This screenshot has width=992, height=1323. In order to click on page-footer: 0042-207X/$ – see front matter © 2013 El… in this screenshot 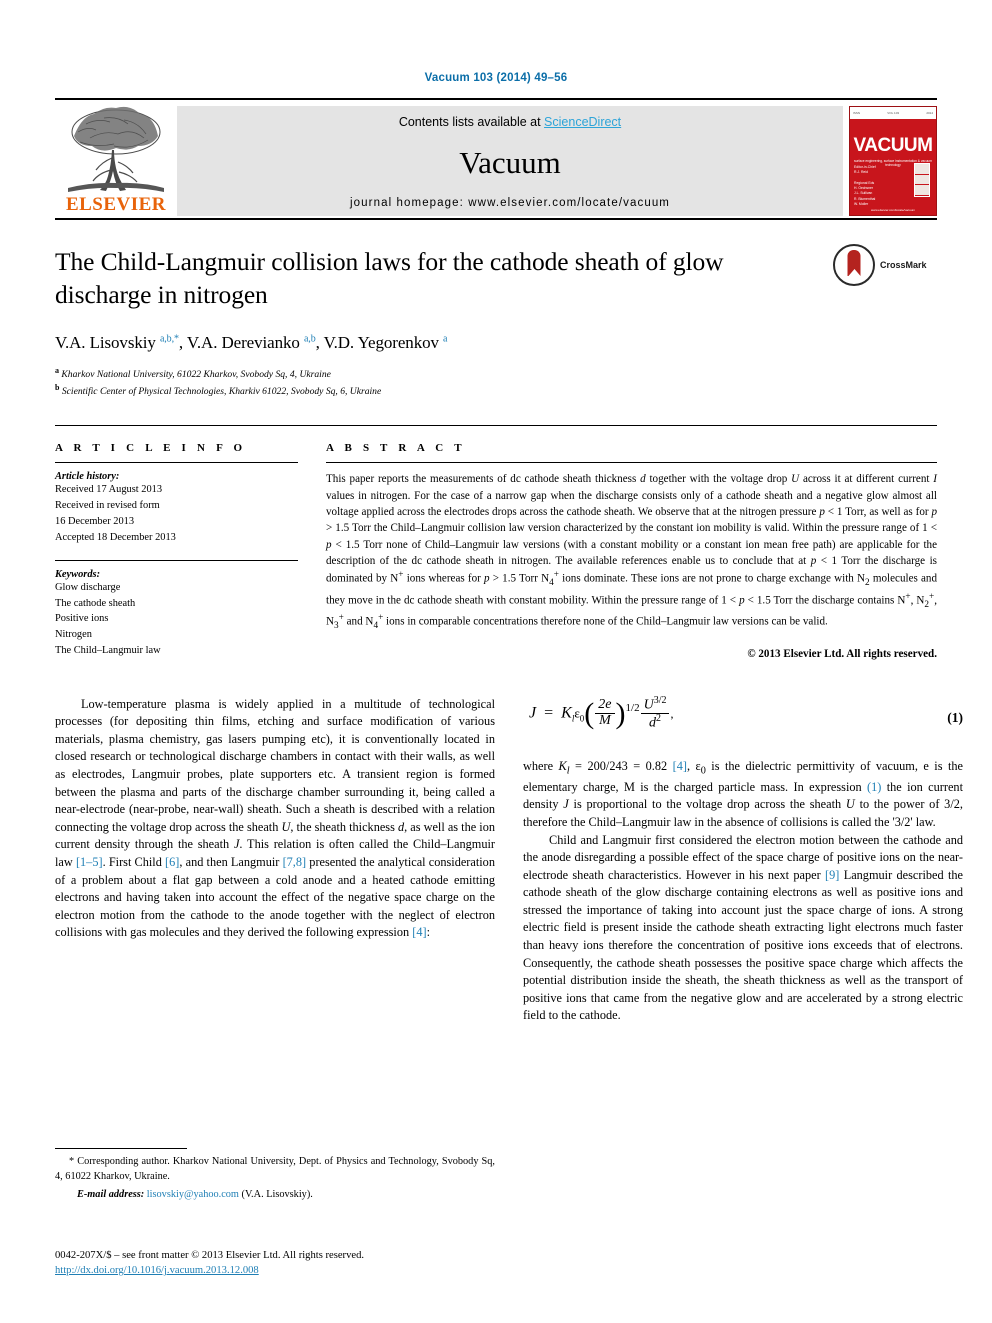, I will do `click(275, 1263)`.